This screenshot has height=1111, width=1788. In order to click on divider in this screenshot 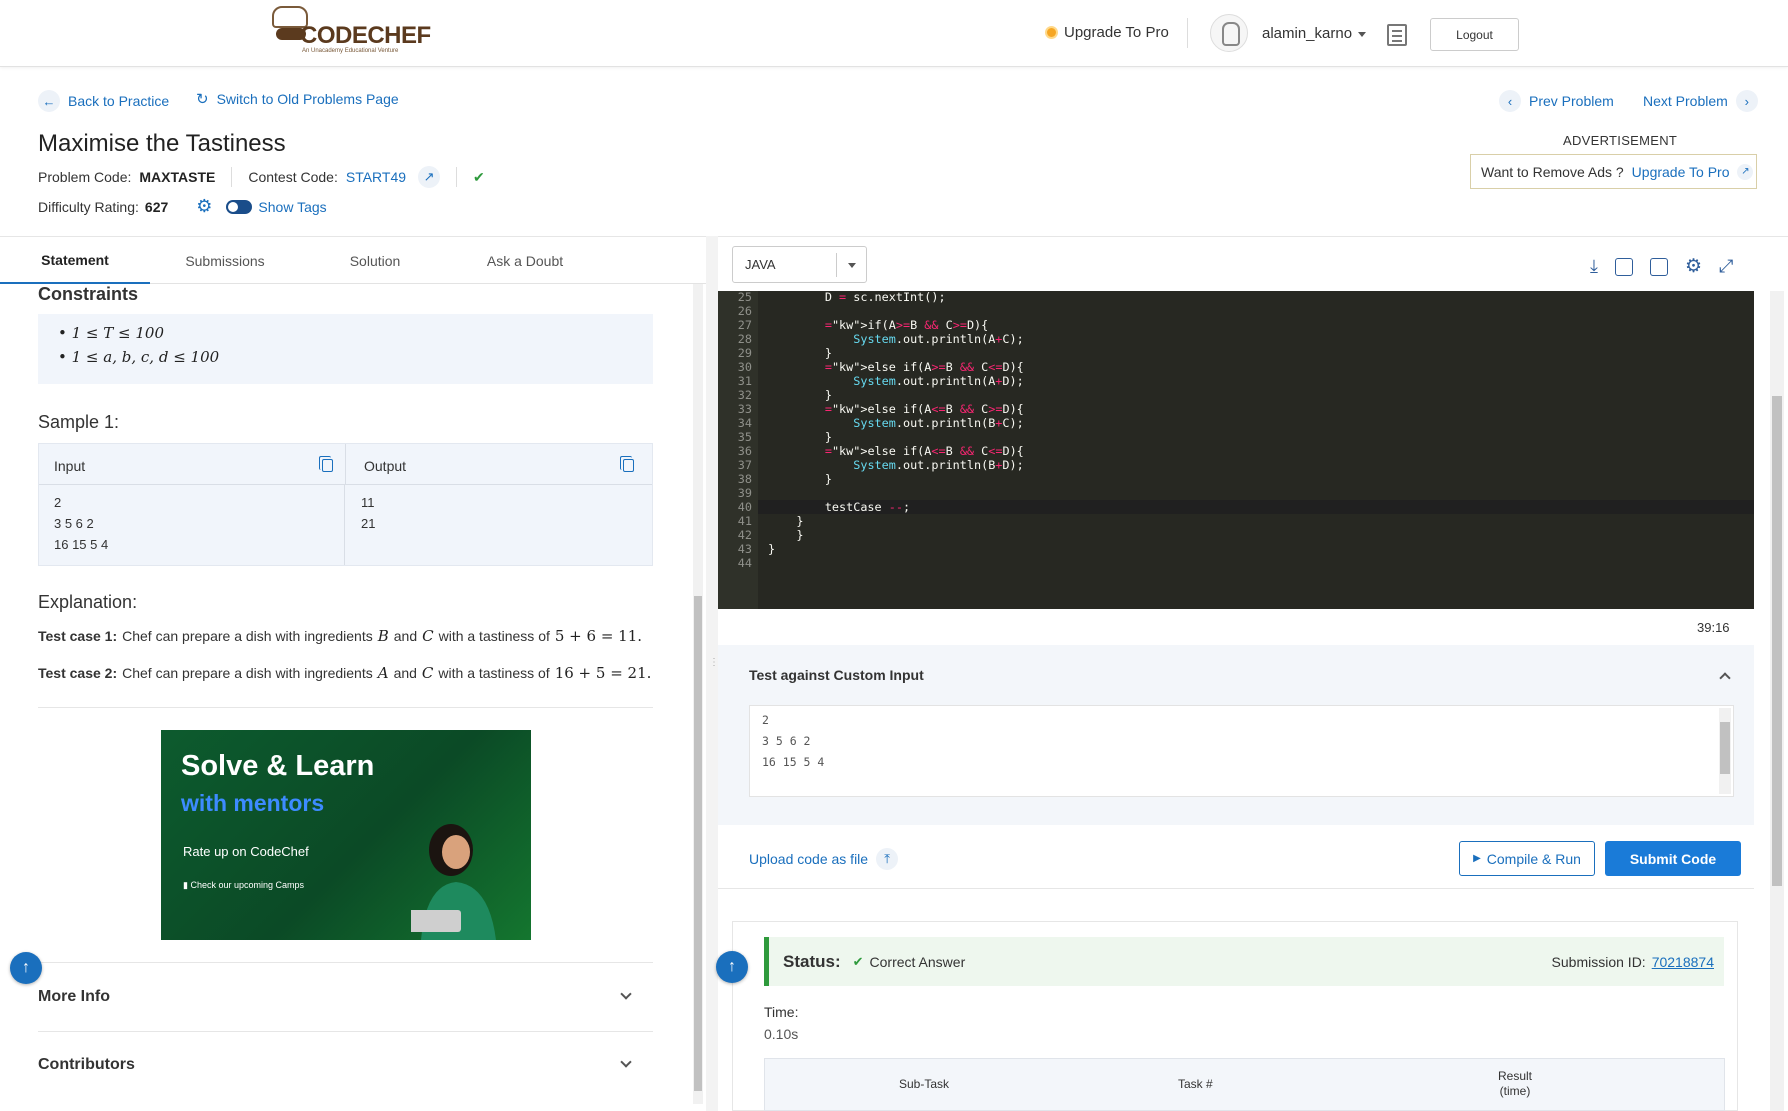, I will do `click(345, 707)`.